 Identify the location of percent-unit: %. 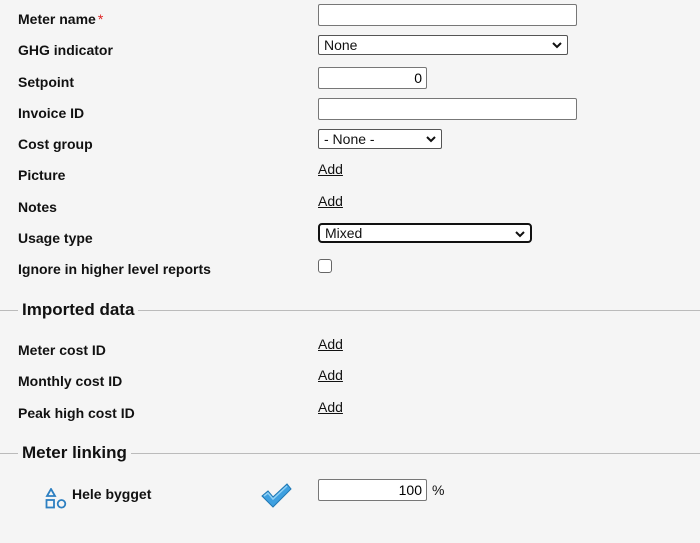
(438, 490).